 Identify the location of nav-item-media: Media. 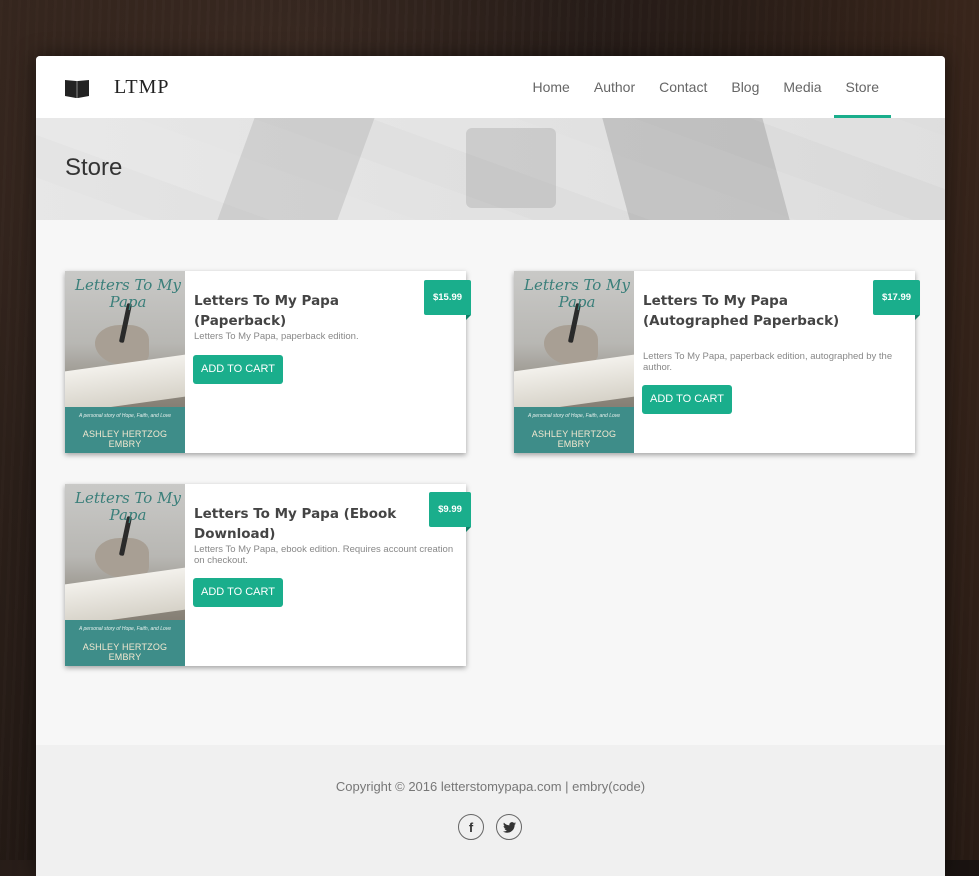
(802, 87).